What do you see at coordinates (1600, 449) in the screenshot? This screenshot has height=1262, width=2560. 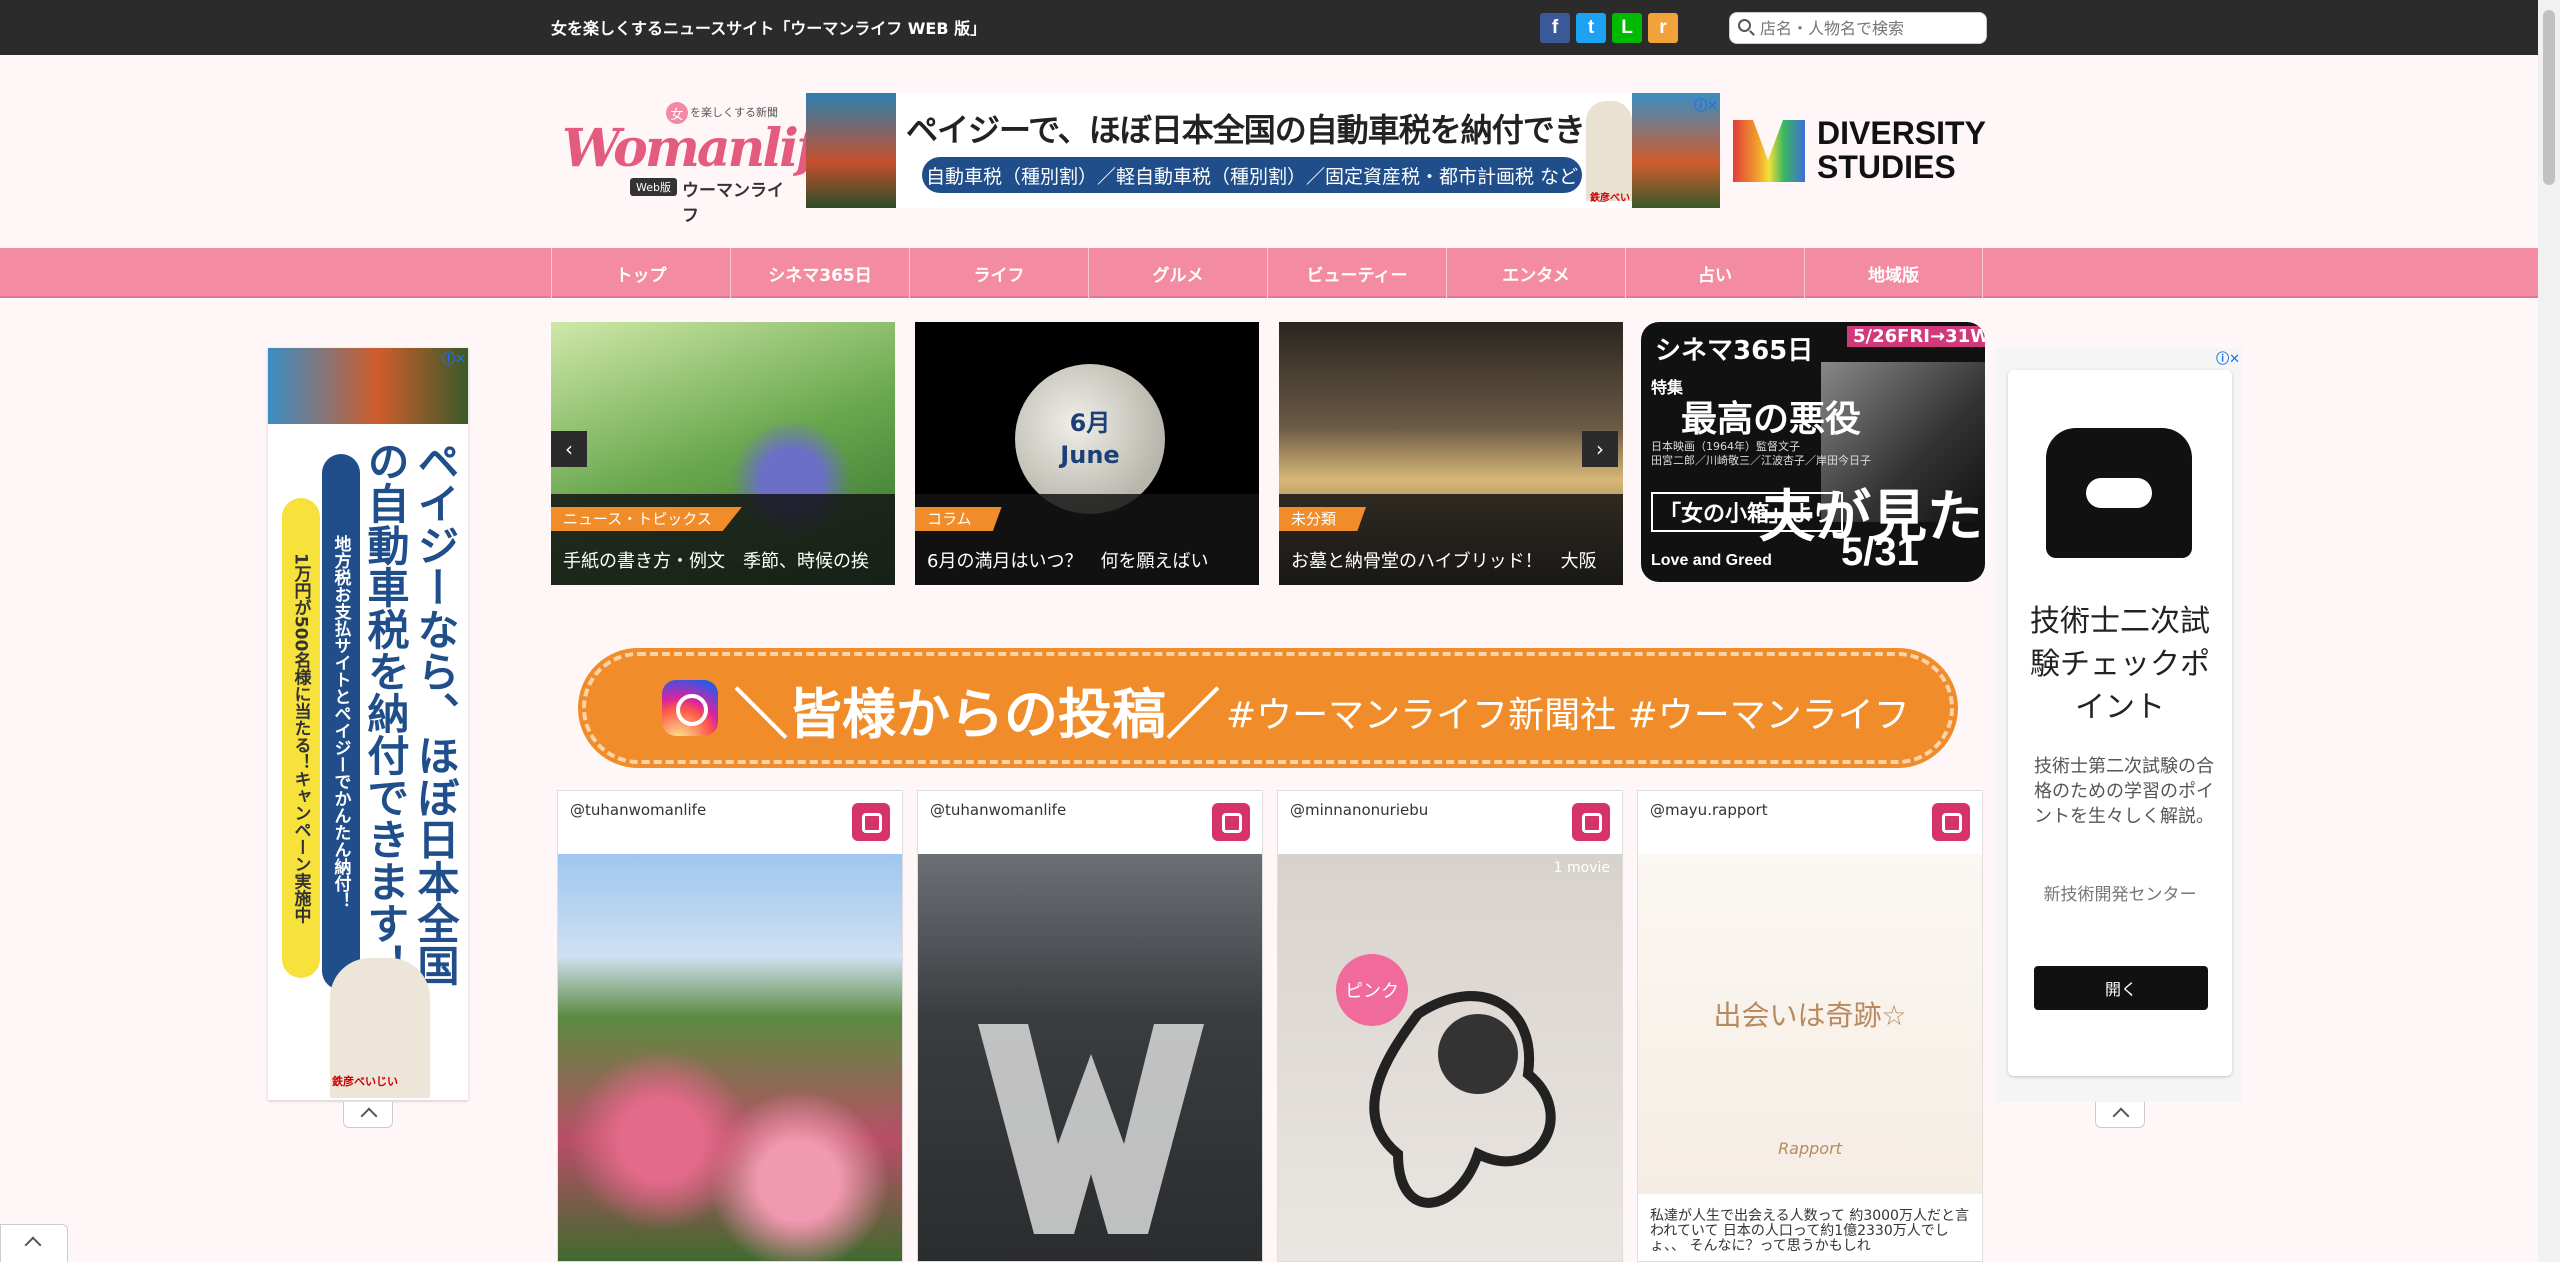 I see `slider-next-button: ›` at bounding box center [1600, 449].